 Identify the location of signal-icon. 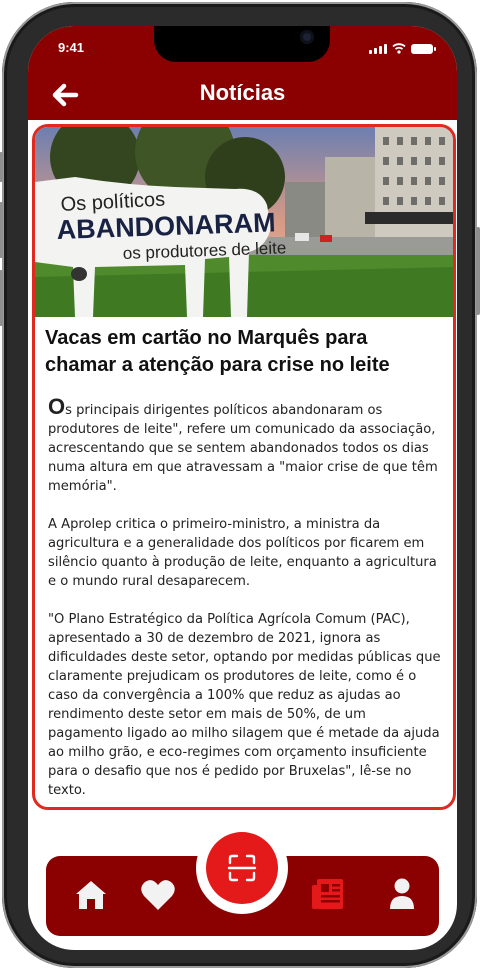
(378, 49).